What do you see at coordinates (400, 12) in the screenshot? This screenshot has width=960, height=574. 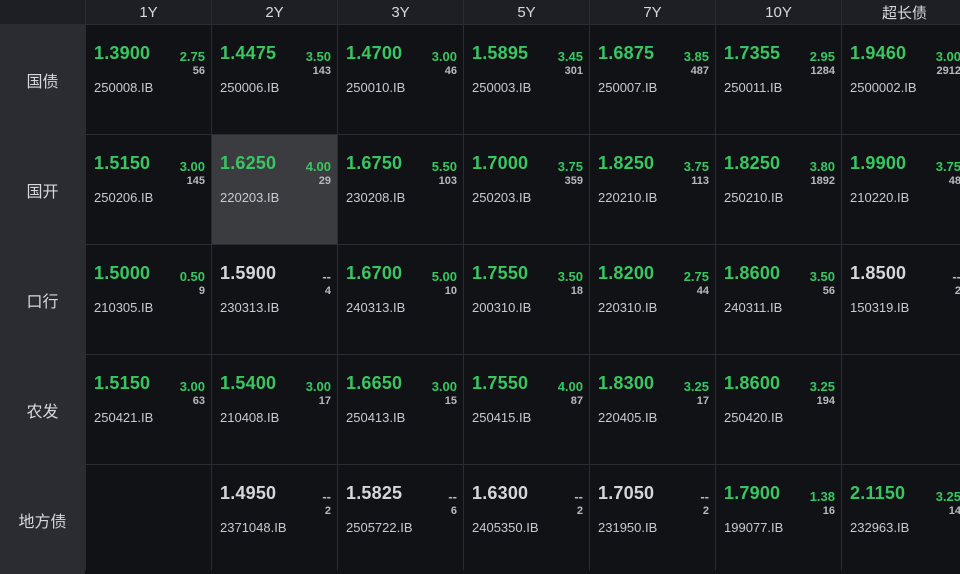 I see `column-header-2: 3Y` at bounding box center [400, 12].